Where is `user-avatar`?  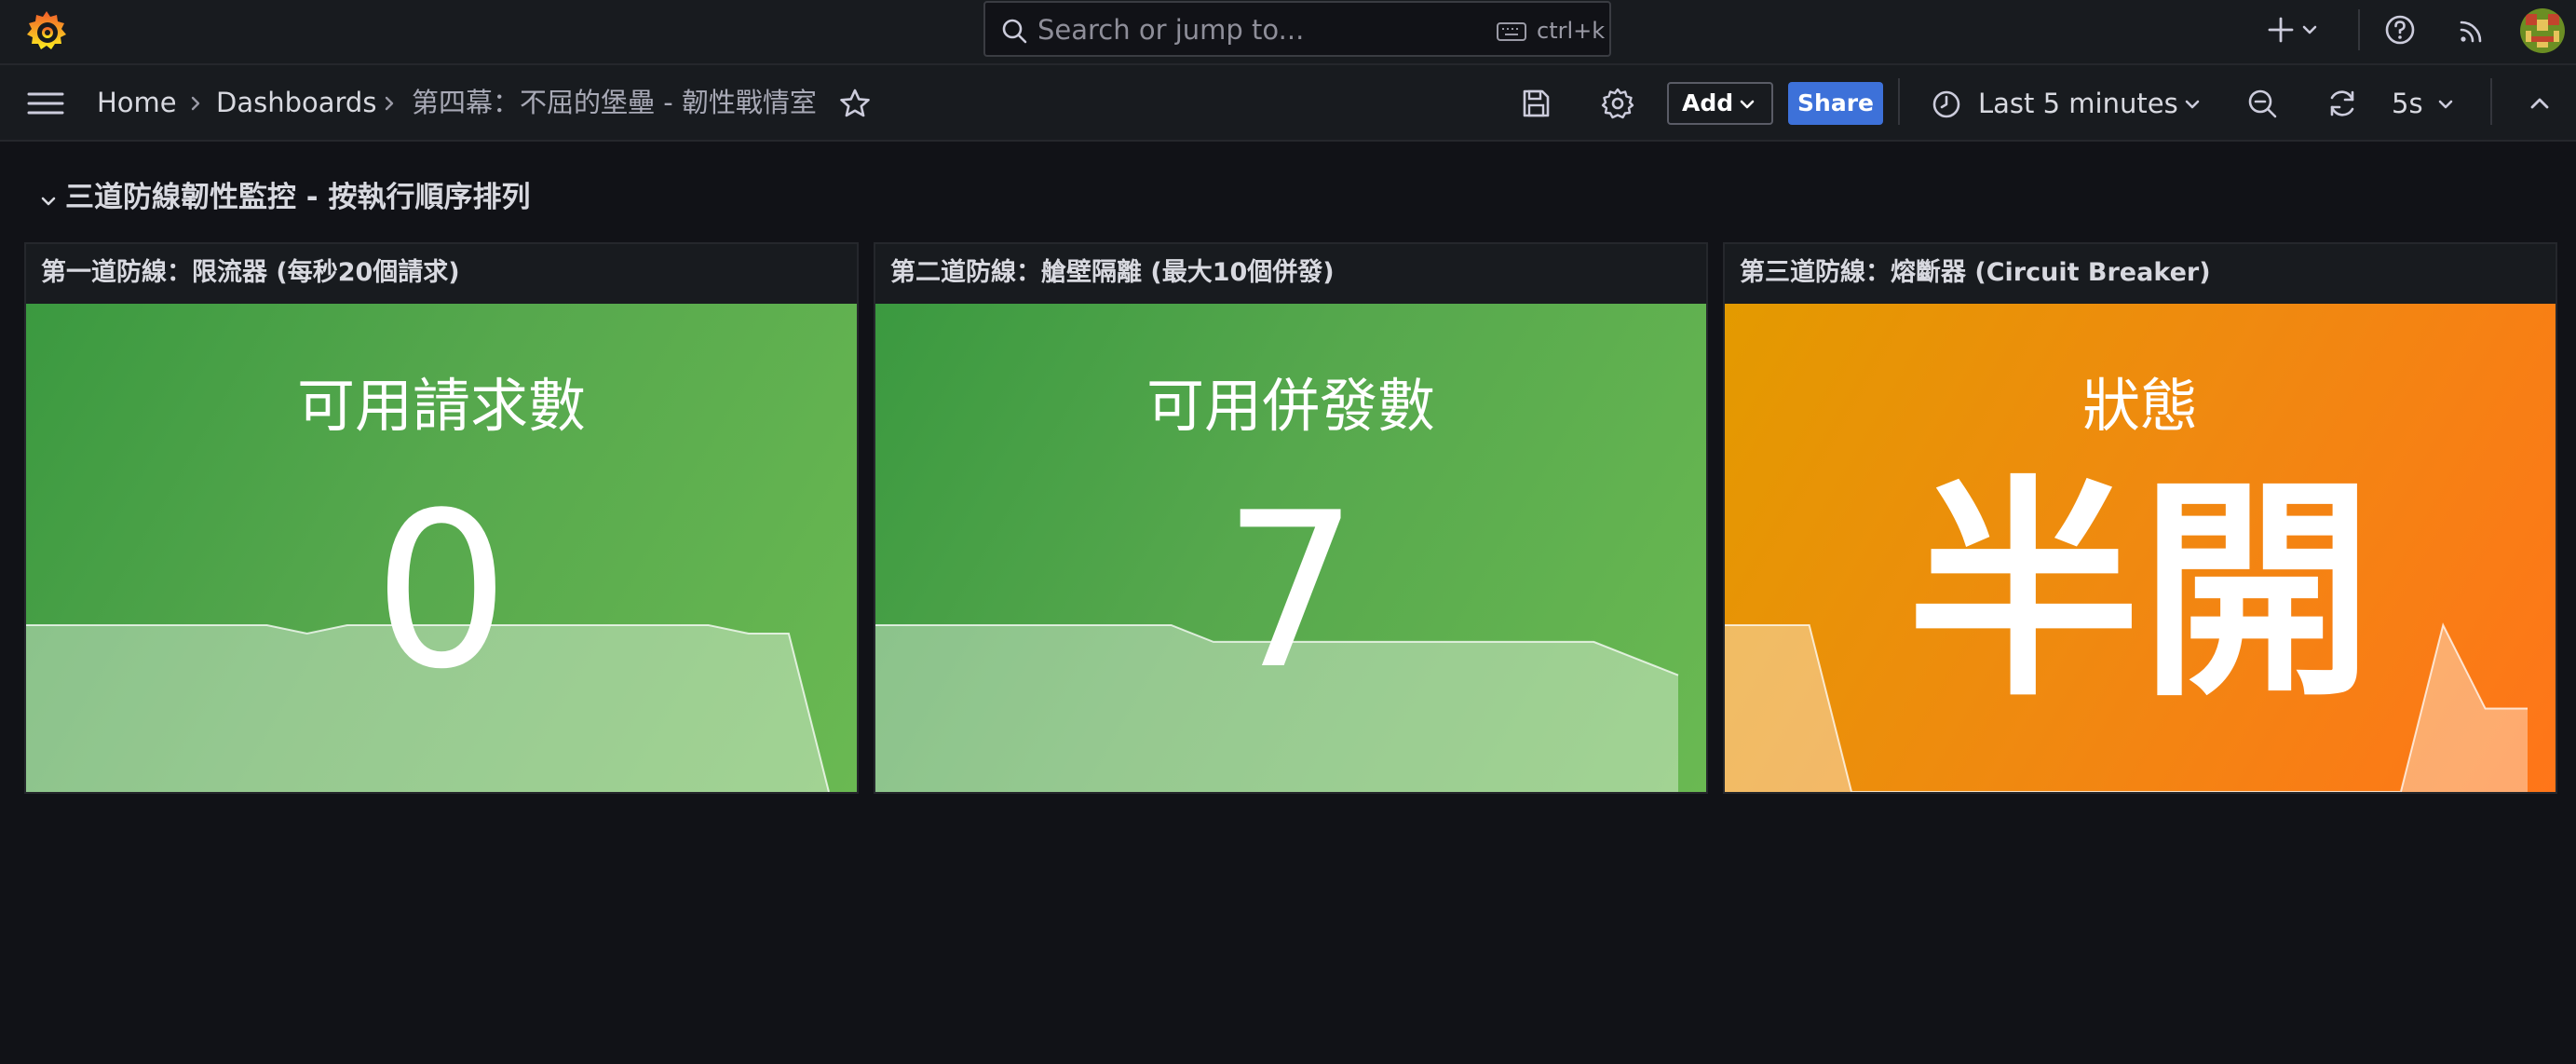
user-avatar is located at coordinates (2542, 30).